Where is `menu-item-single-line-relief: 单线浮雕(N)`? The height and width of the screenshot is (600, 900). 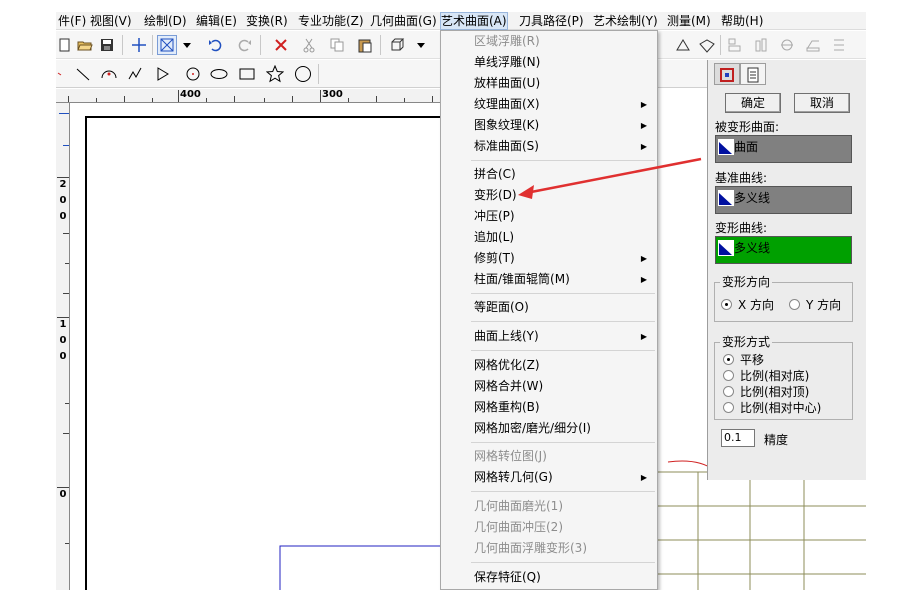 menu-item-single-line-relief: 单线浮雕(N) is located at coordinates (549, 62).